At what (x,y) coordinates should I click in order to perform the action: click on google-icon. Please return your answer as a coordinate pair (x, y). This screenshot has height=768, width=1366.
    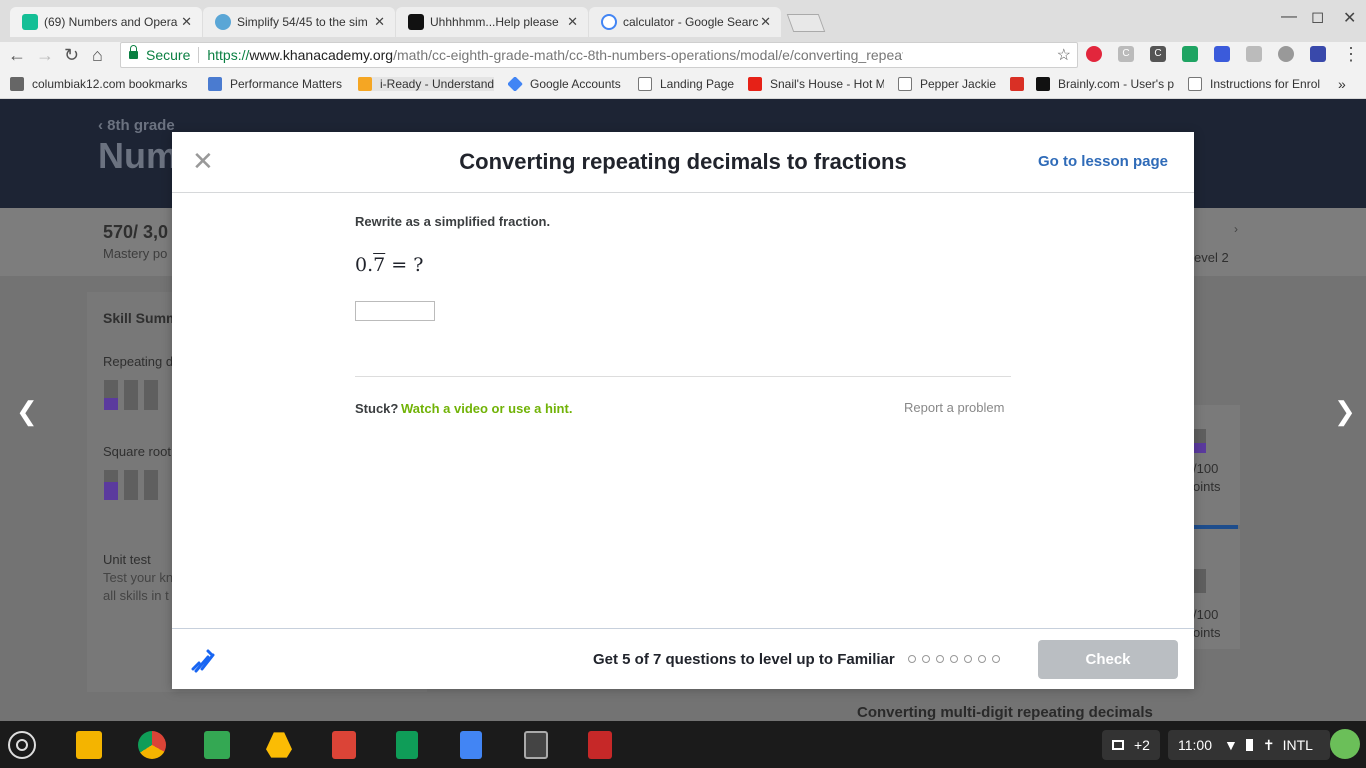
    Looking at the image, I should click on (609, 22).